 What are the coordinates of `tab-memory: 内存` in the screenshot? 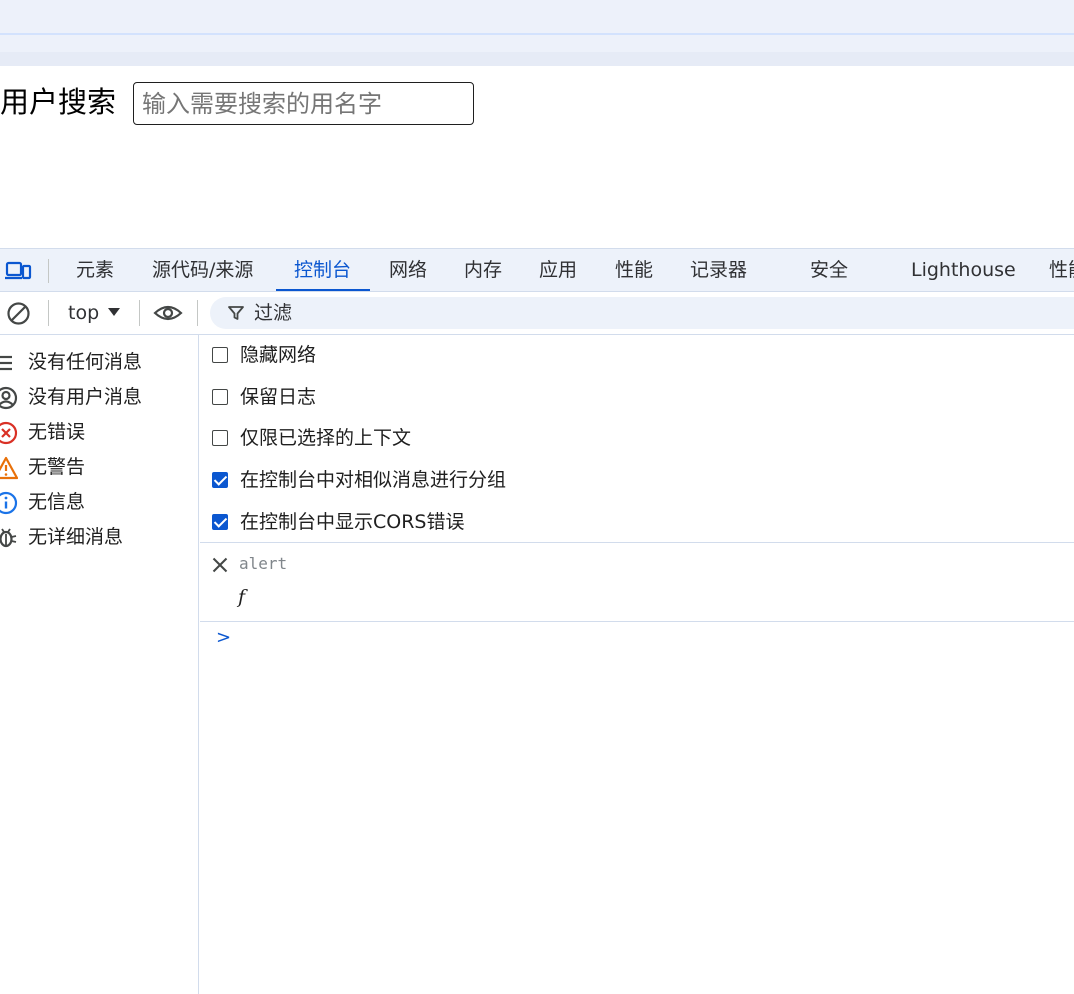 It's located at (483, 270).